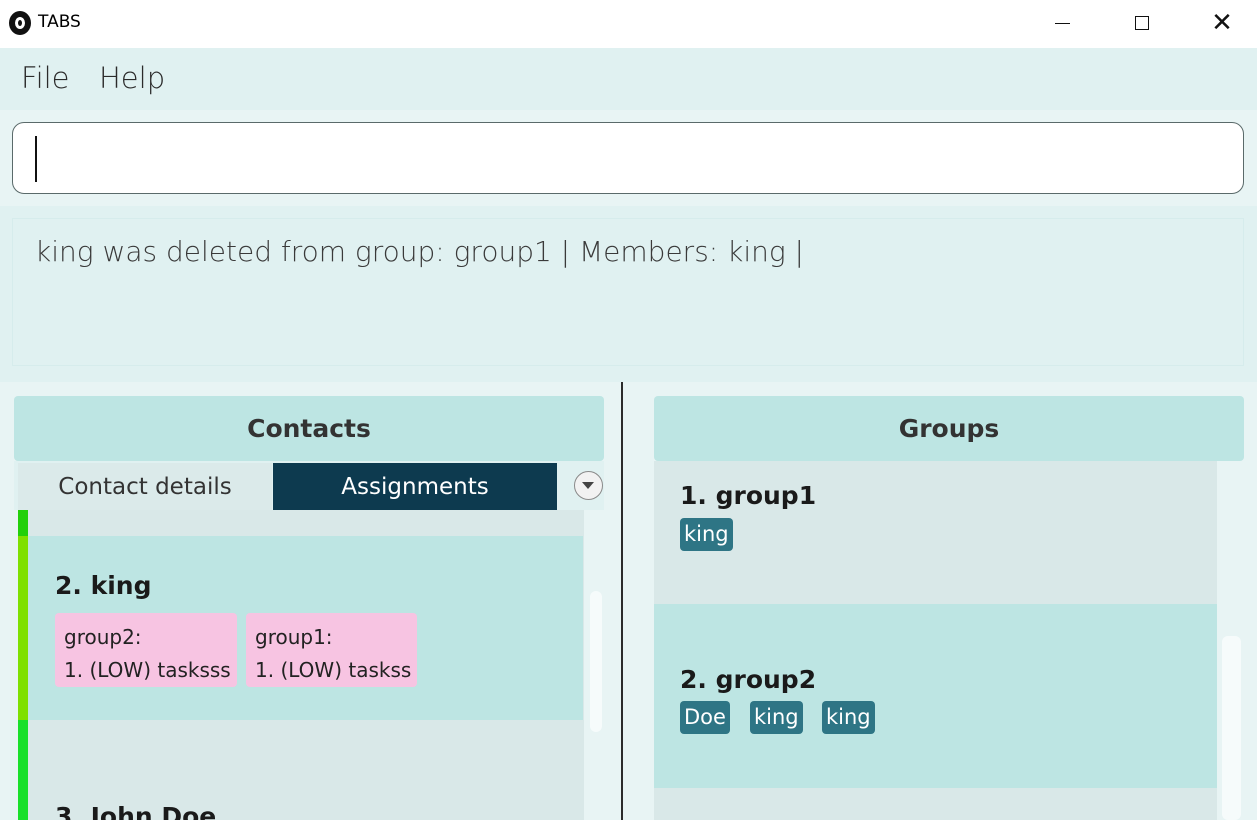 This screenshot has height=820, width=1257. I want to click on contact-name: 3. John Doe, so click(136, 811).